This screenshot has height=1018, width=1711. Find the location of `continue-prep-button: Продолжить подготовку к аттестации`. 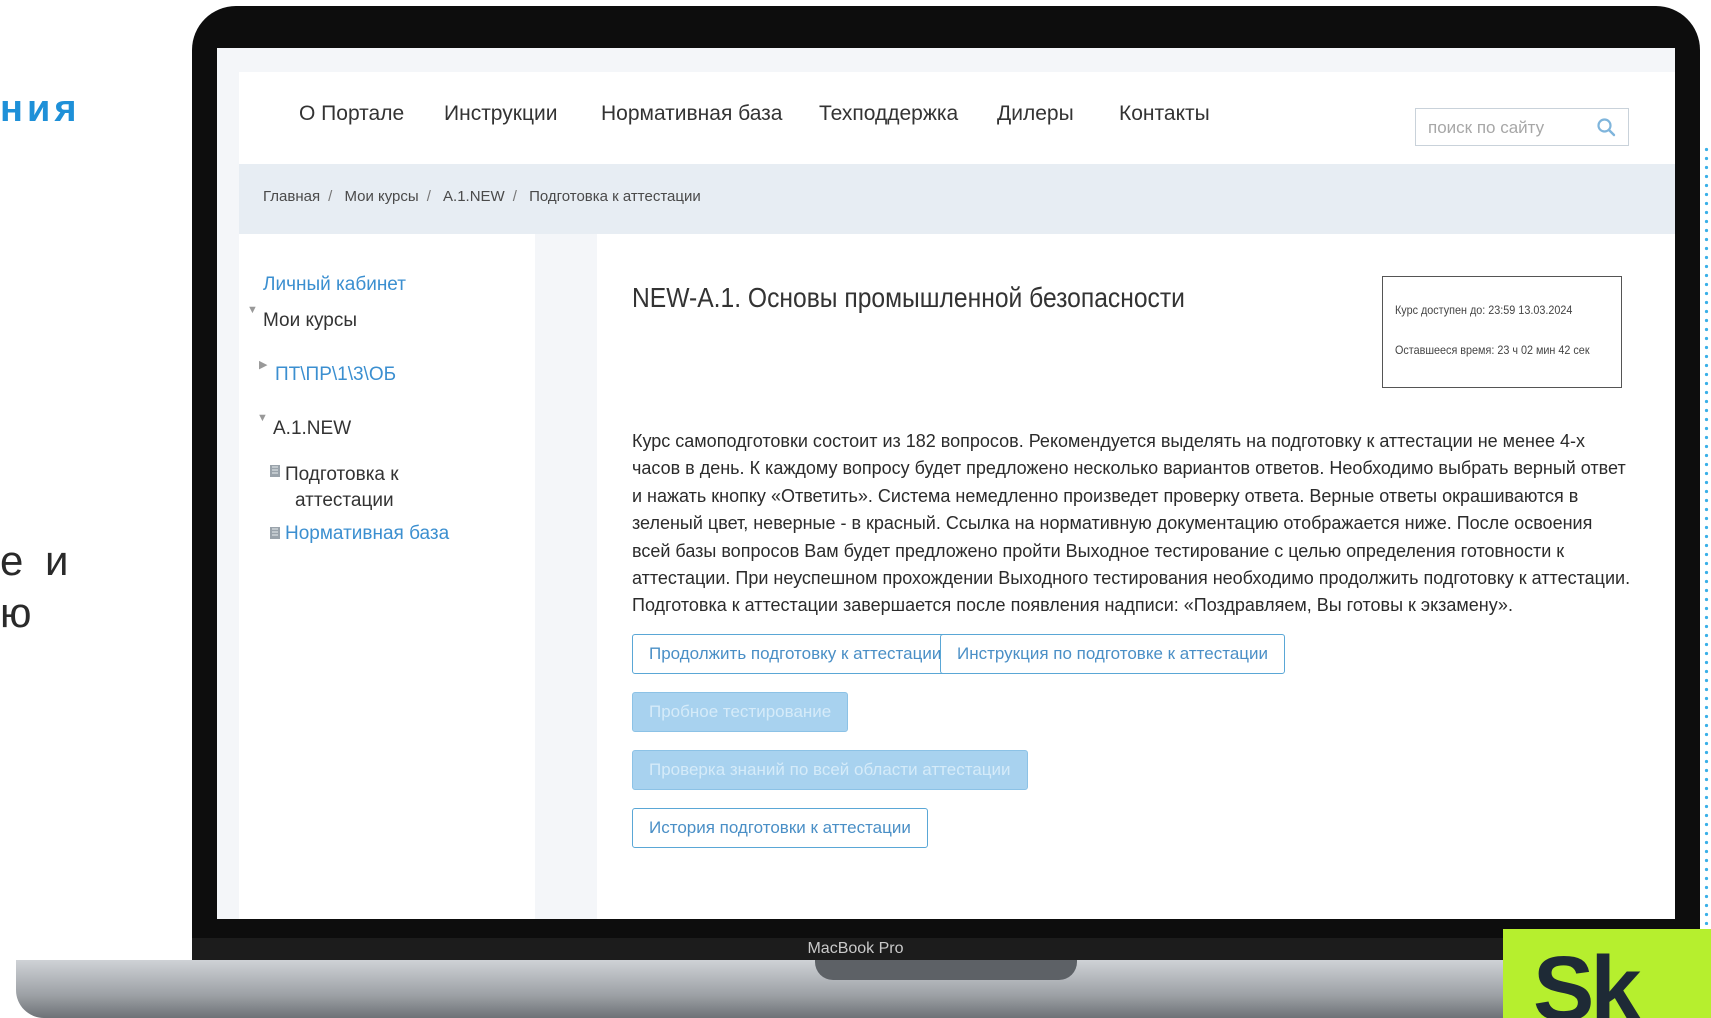

continue-prep-button: Продолжить подготовку к аттестации is located at coordinates (795, 654).